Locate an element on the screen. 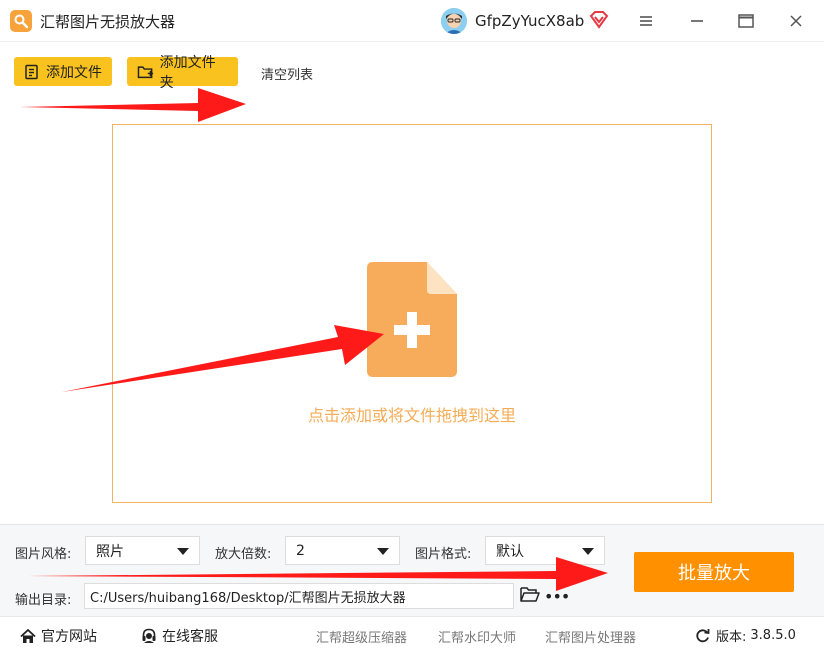 This screenshot has width=824, height=650. online-support-link: 在线客服 is located at coordinates (179, 636).